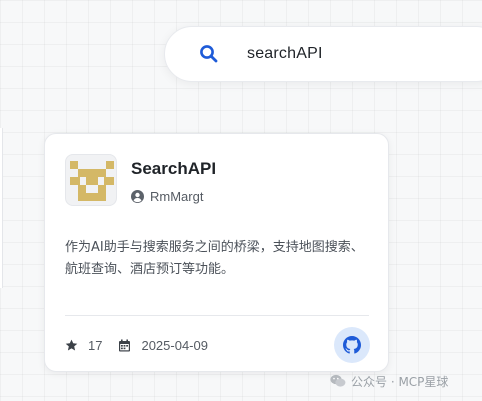 The width and height of the screenshot is (482, 401). I want to click on github-icon, so click(352, 345).